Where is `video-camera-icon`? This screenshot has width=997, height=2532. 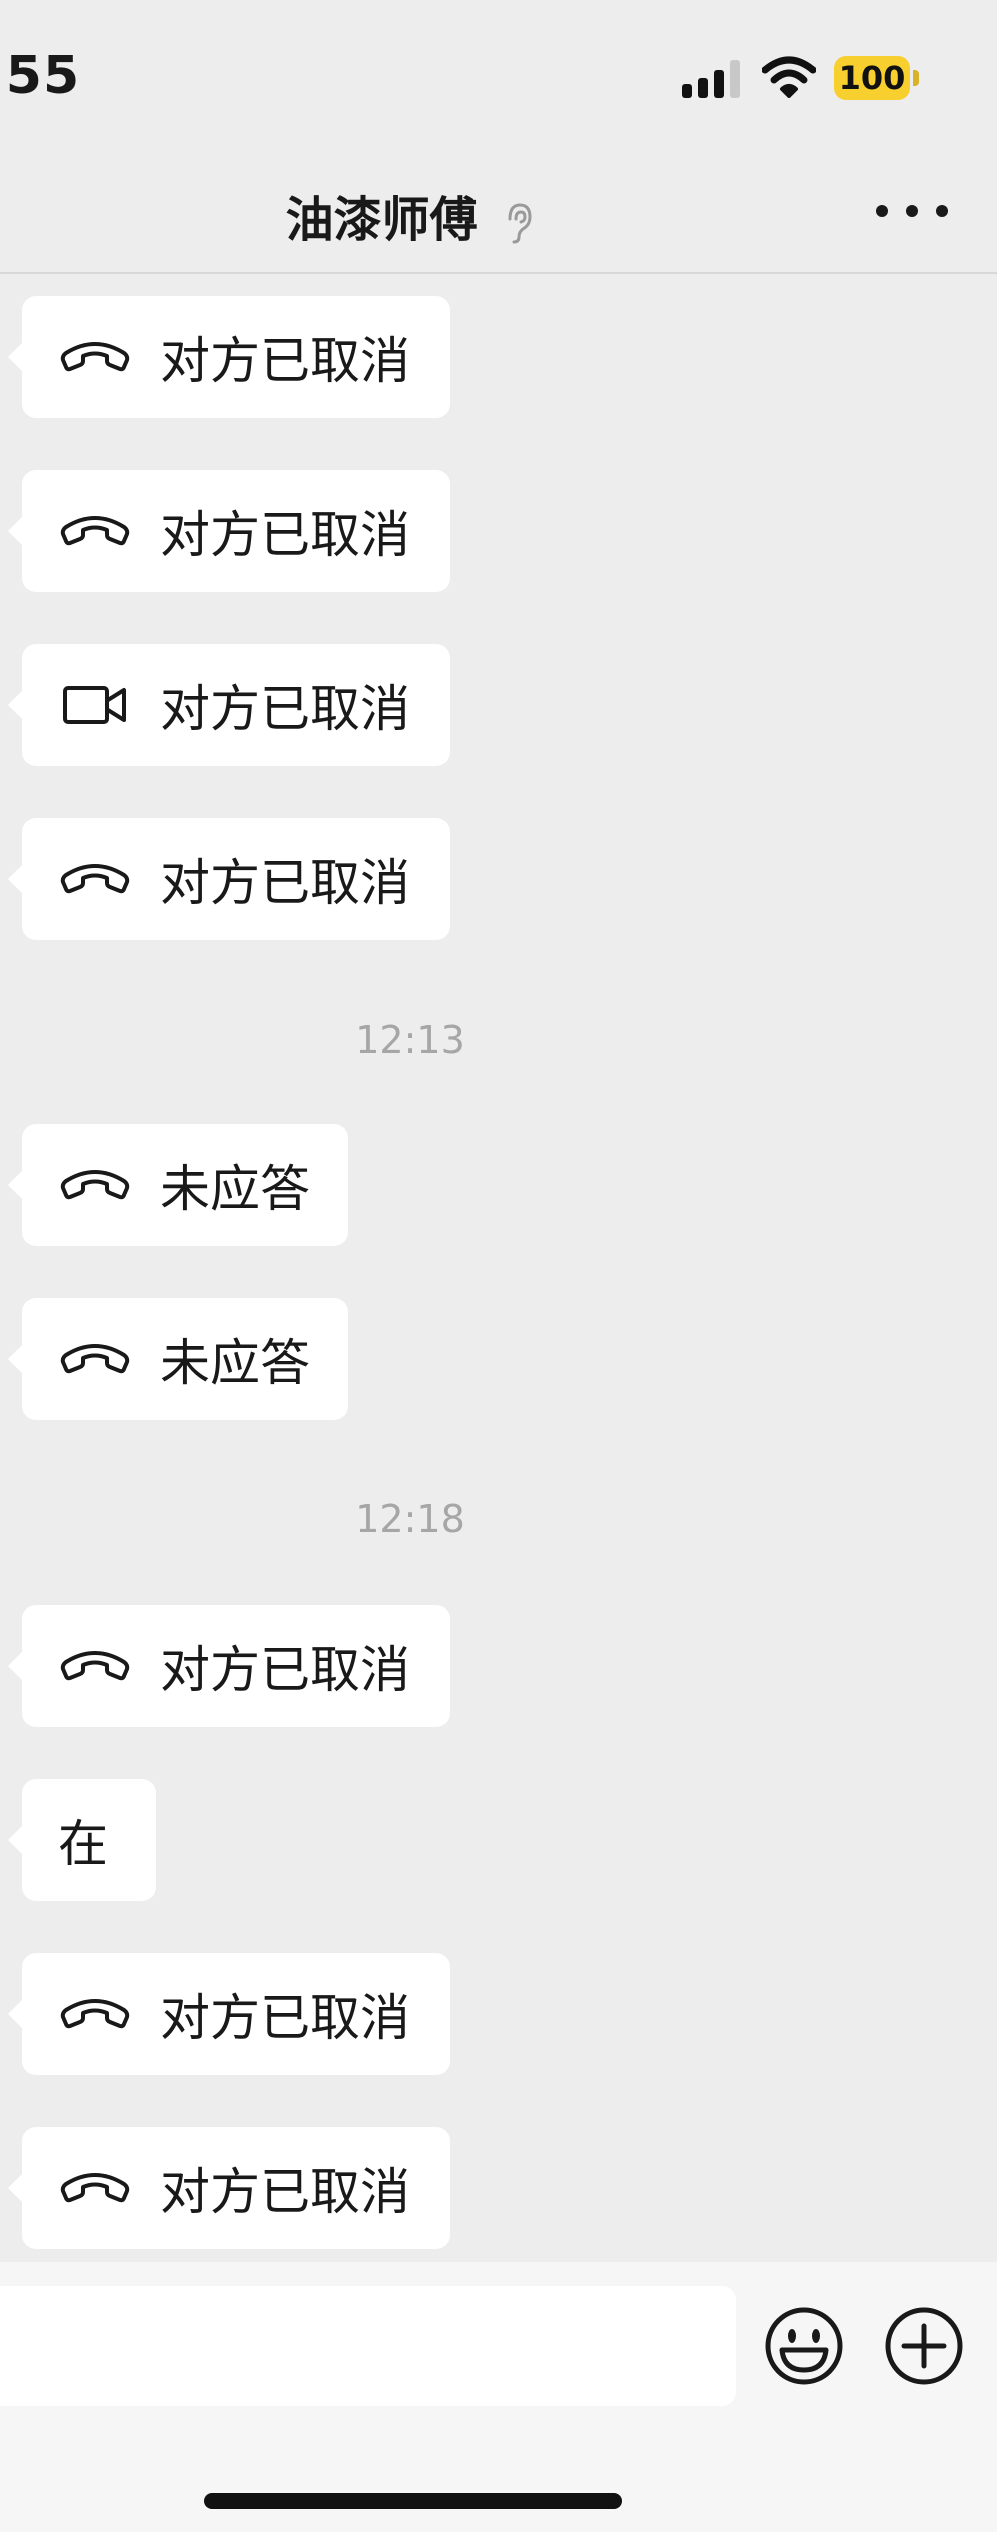
video-camera-icon is located at coordinates (95, 705).